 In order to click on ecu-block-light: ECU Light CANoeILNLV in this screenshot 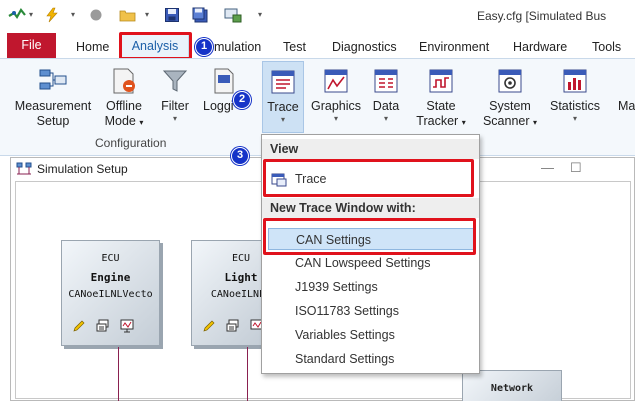, I will do `click(227, 293)`.